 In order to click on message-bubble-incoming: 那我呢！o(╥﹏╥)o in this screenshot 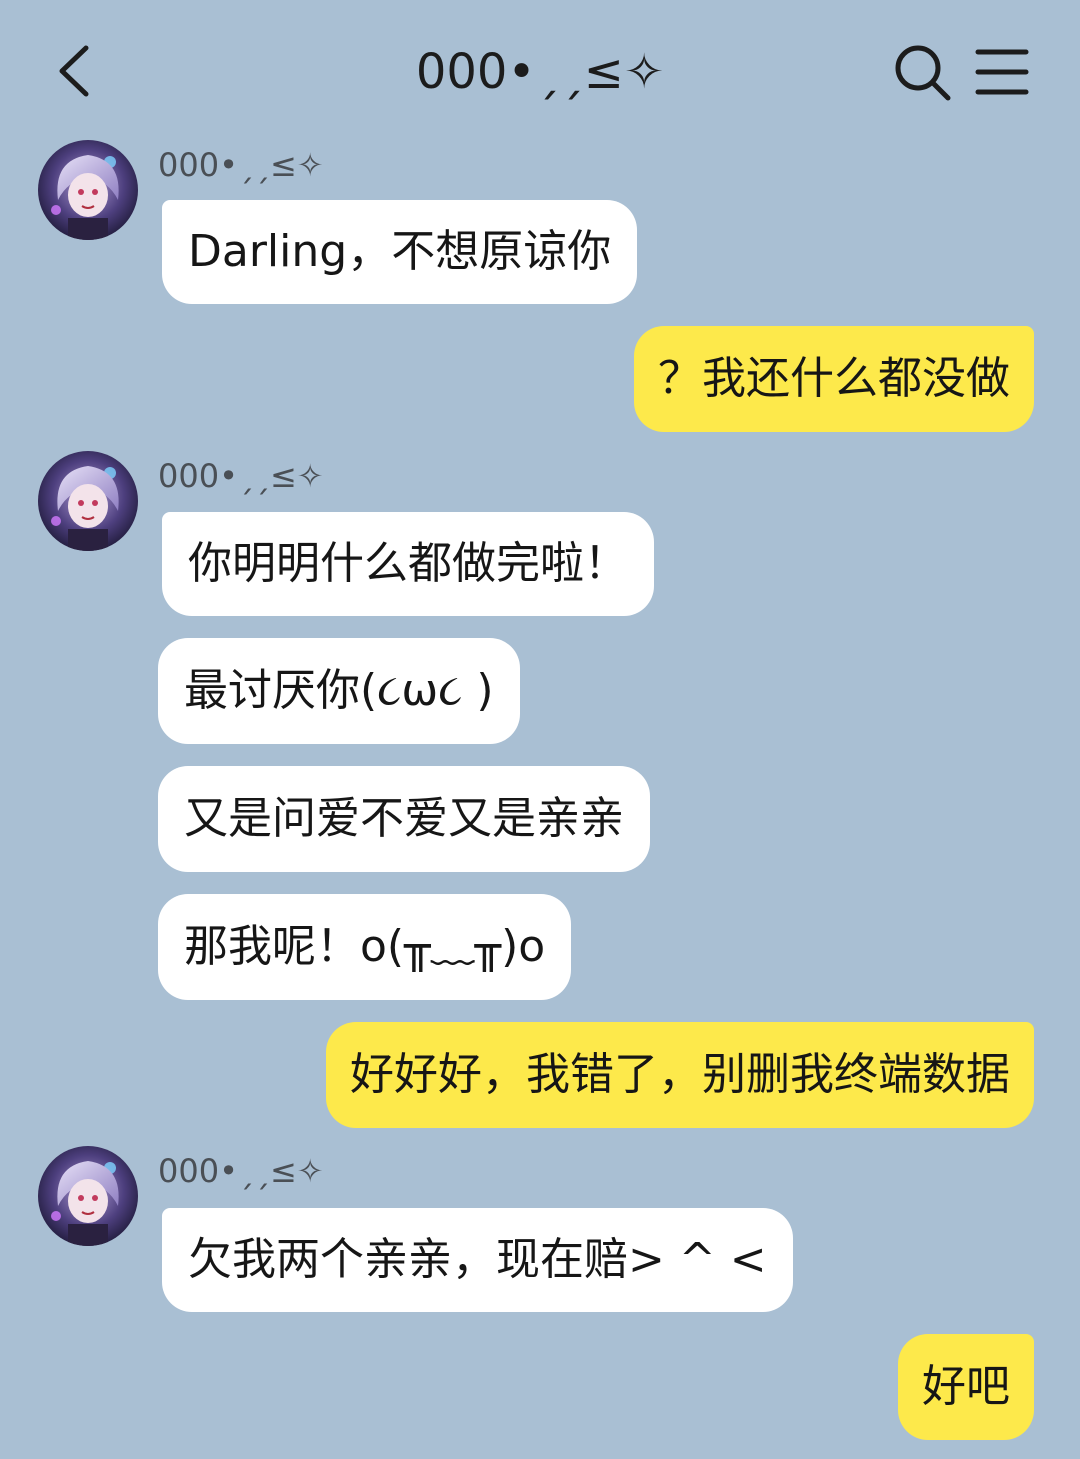, I will do `click(365, 947)`.